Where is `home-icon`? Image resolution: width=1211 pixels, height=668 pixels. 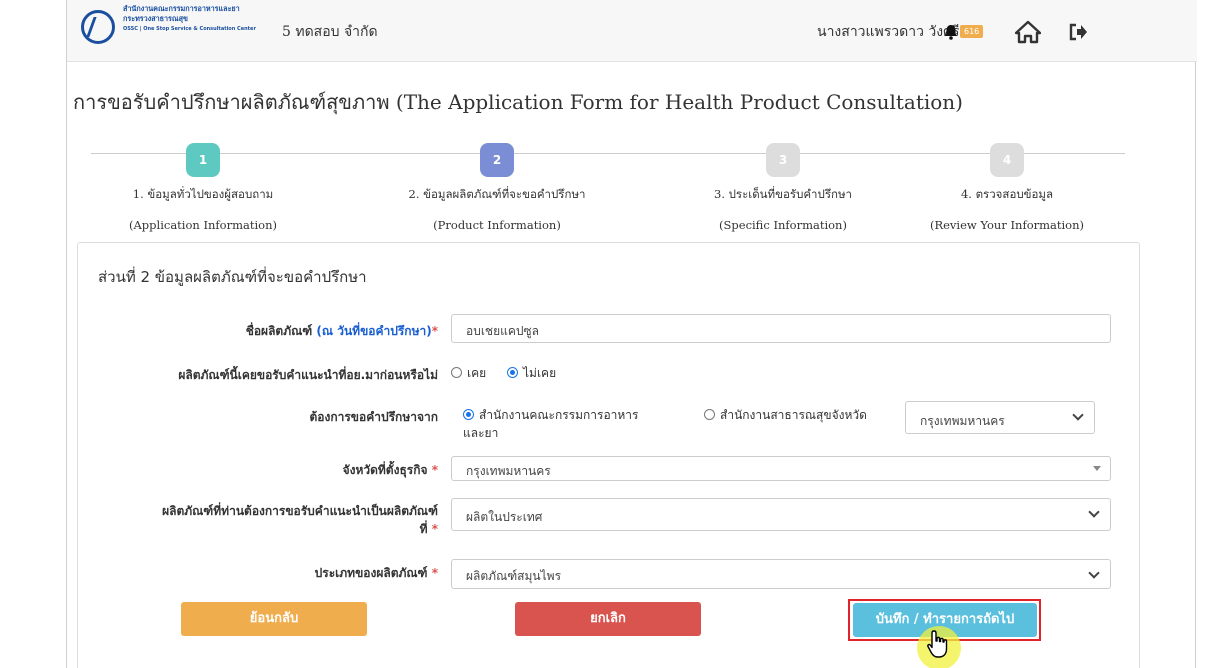
home-icon is located at coordinates (1028, 32).